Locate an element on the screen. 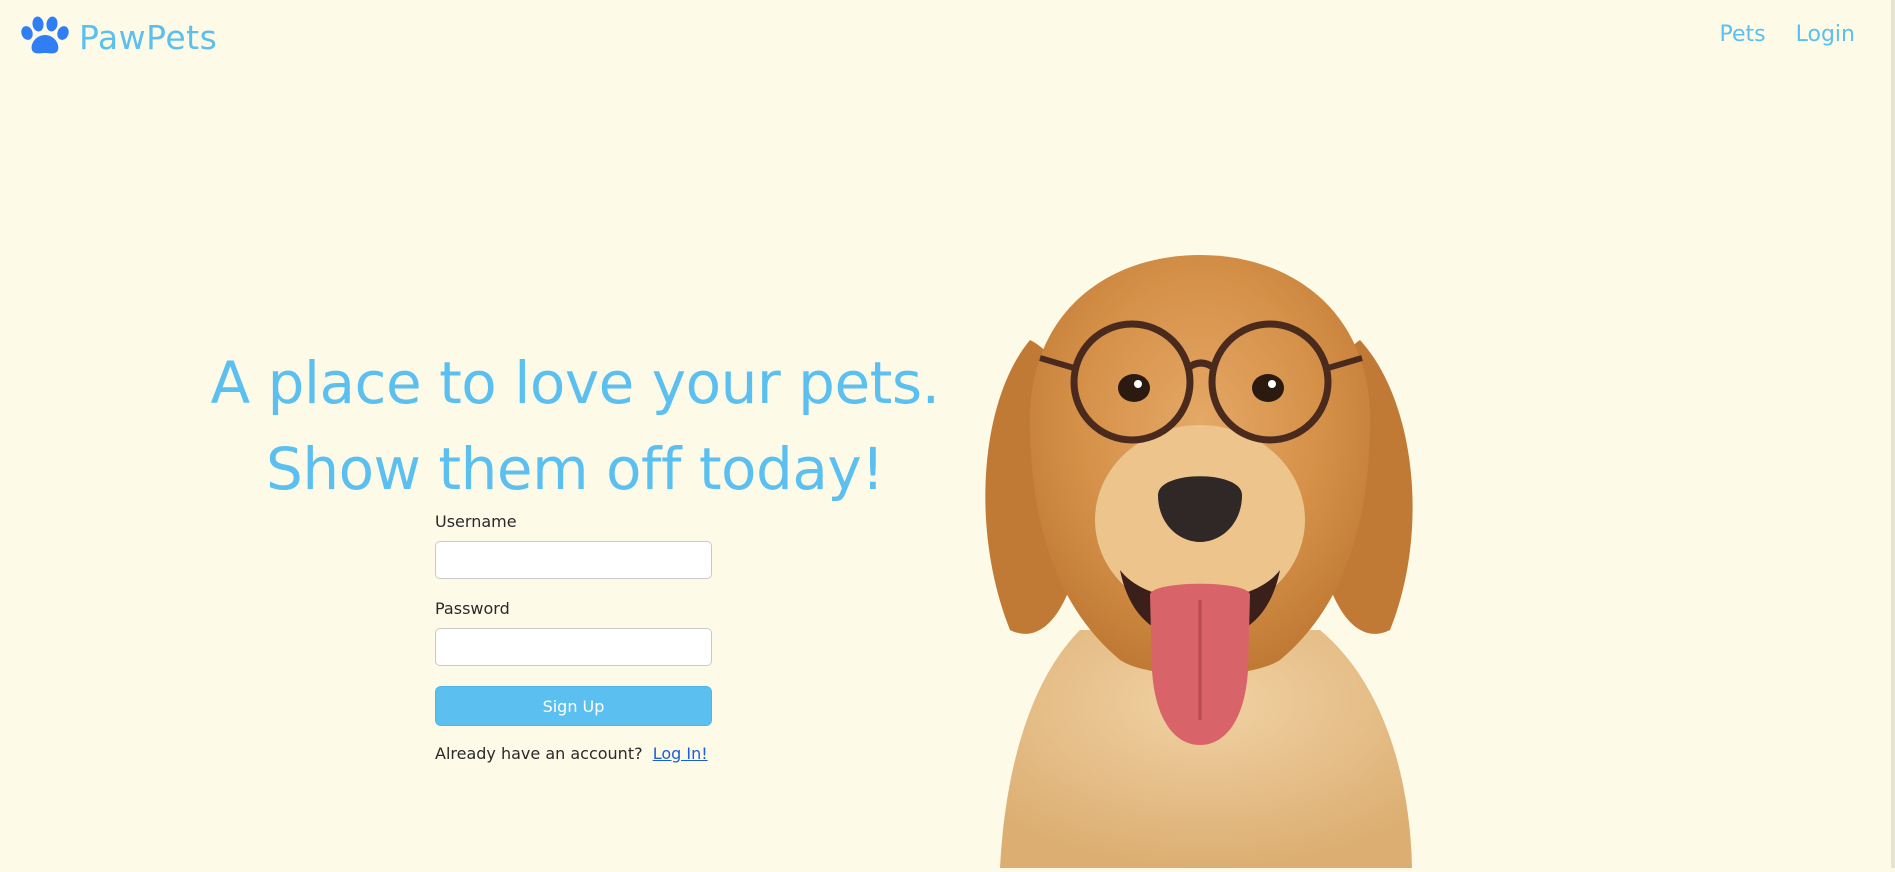 This screenshot has height=872, width=1895. navbar: PawPets Pets Login is located at coordinates (947, 40).